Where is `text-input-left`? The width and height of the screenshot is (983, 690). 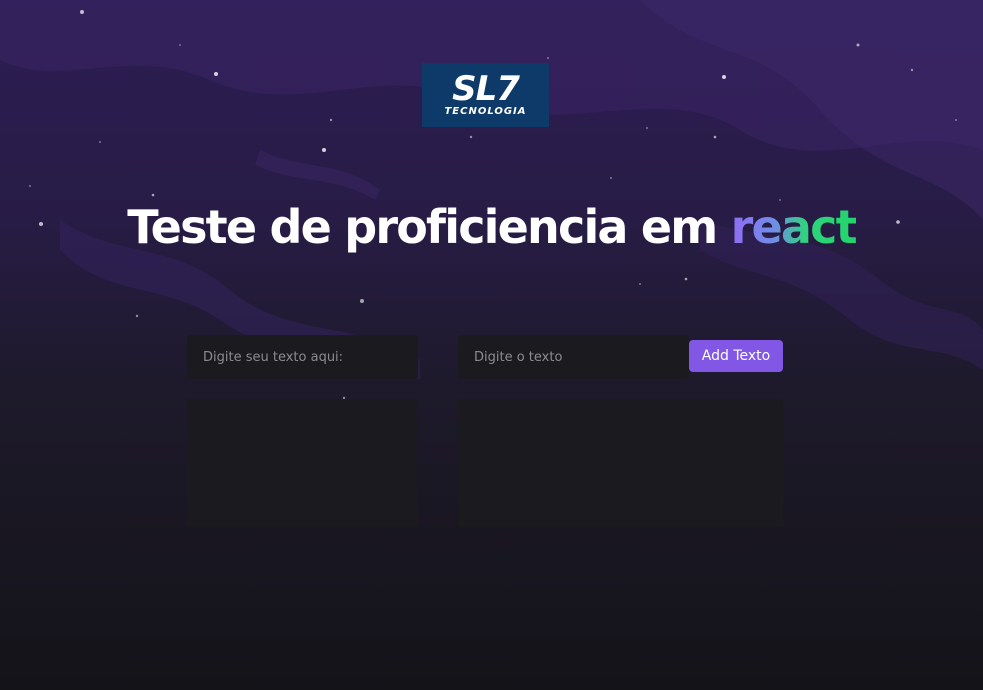 text-input-left is located at coordinates (302, 357).